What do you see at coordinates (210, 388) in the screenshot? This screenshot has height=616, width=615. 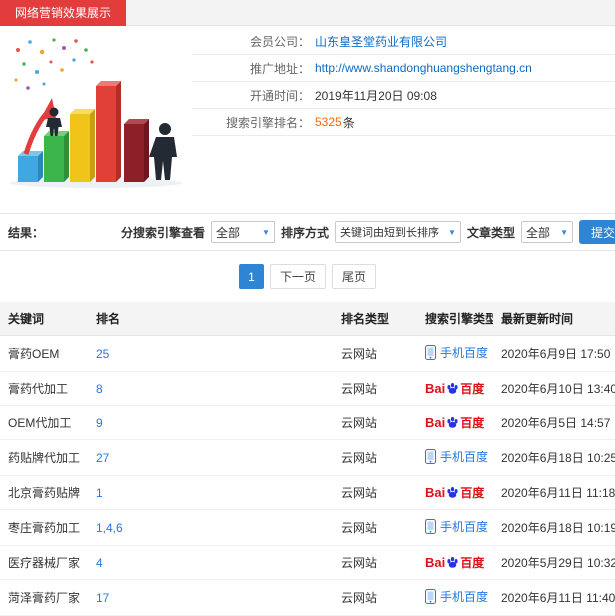 I see `rank-cell: 8` at bounding box center [210, 388].